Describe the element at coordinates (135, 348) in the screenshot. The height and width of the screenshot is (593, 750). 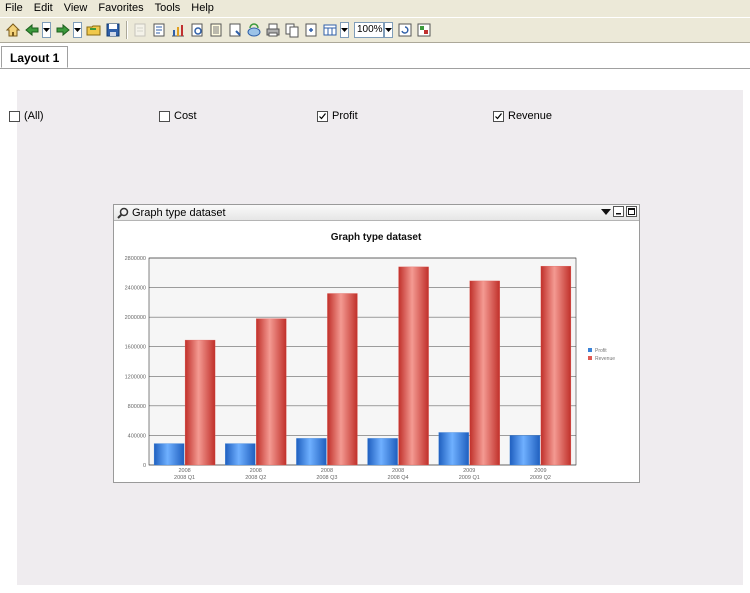
I see `y-tick-label: 1600000` at that location.